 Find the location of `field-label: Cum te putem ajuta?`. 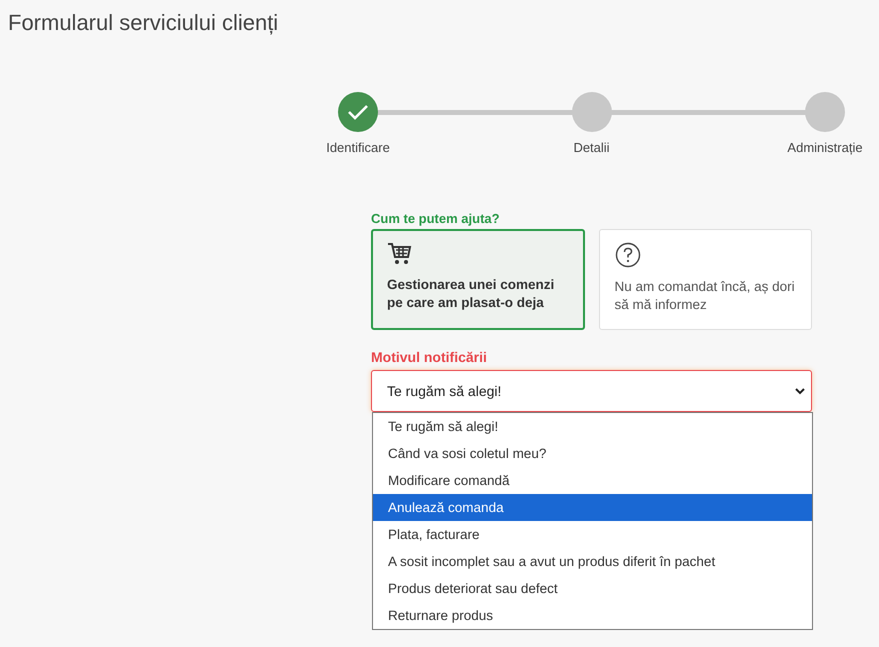

field-label: Cum te putem ajuta? is located at coordinates (436, 218).